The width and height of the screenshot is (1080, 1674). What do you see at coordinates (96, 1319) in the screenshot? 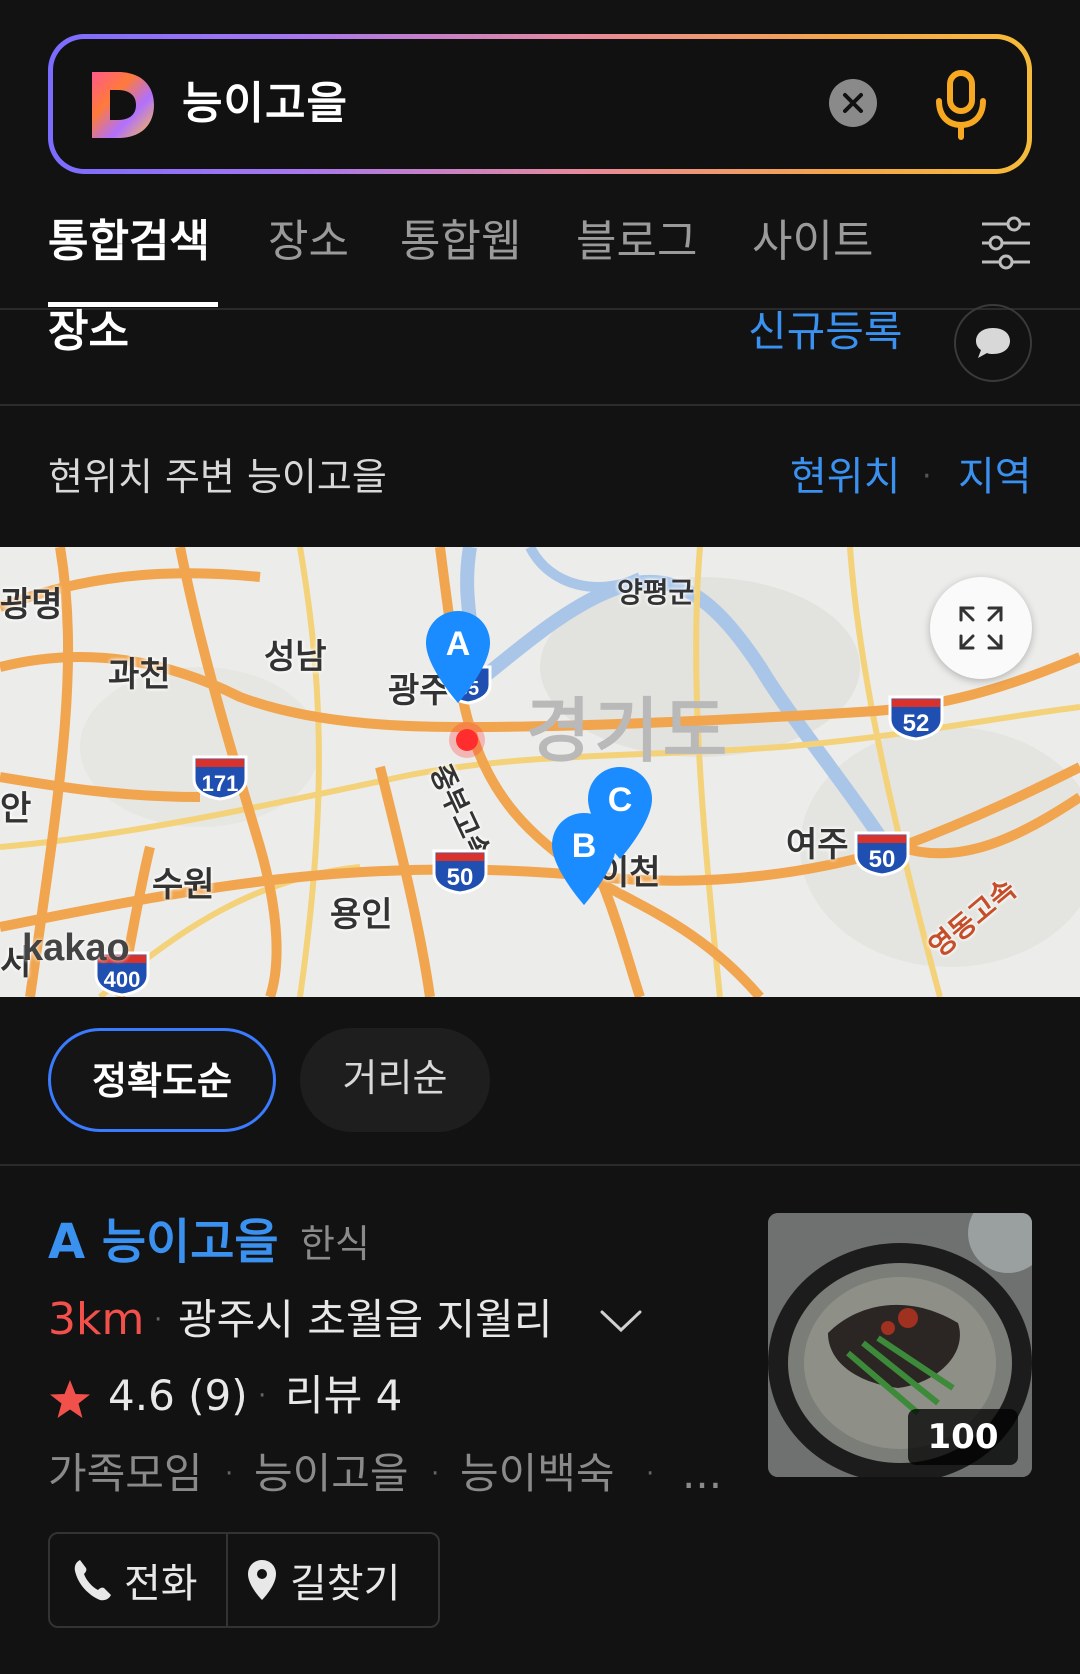
I see `result-distance: 3km` at bounding box center [96, 1319].